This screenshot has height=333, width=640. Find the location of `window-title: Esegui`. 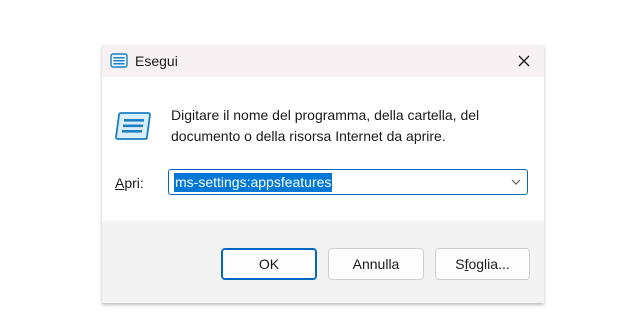

window-title: Esegui is located at coordinates (156, 61).